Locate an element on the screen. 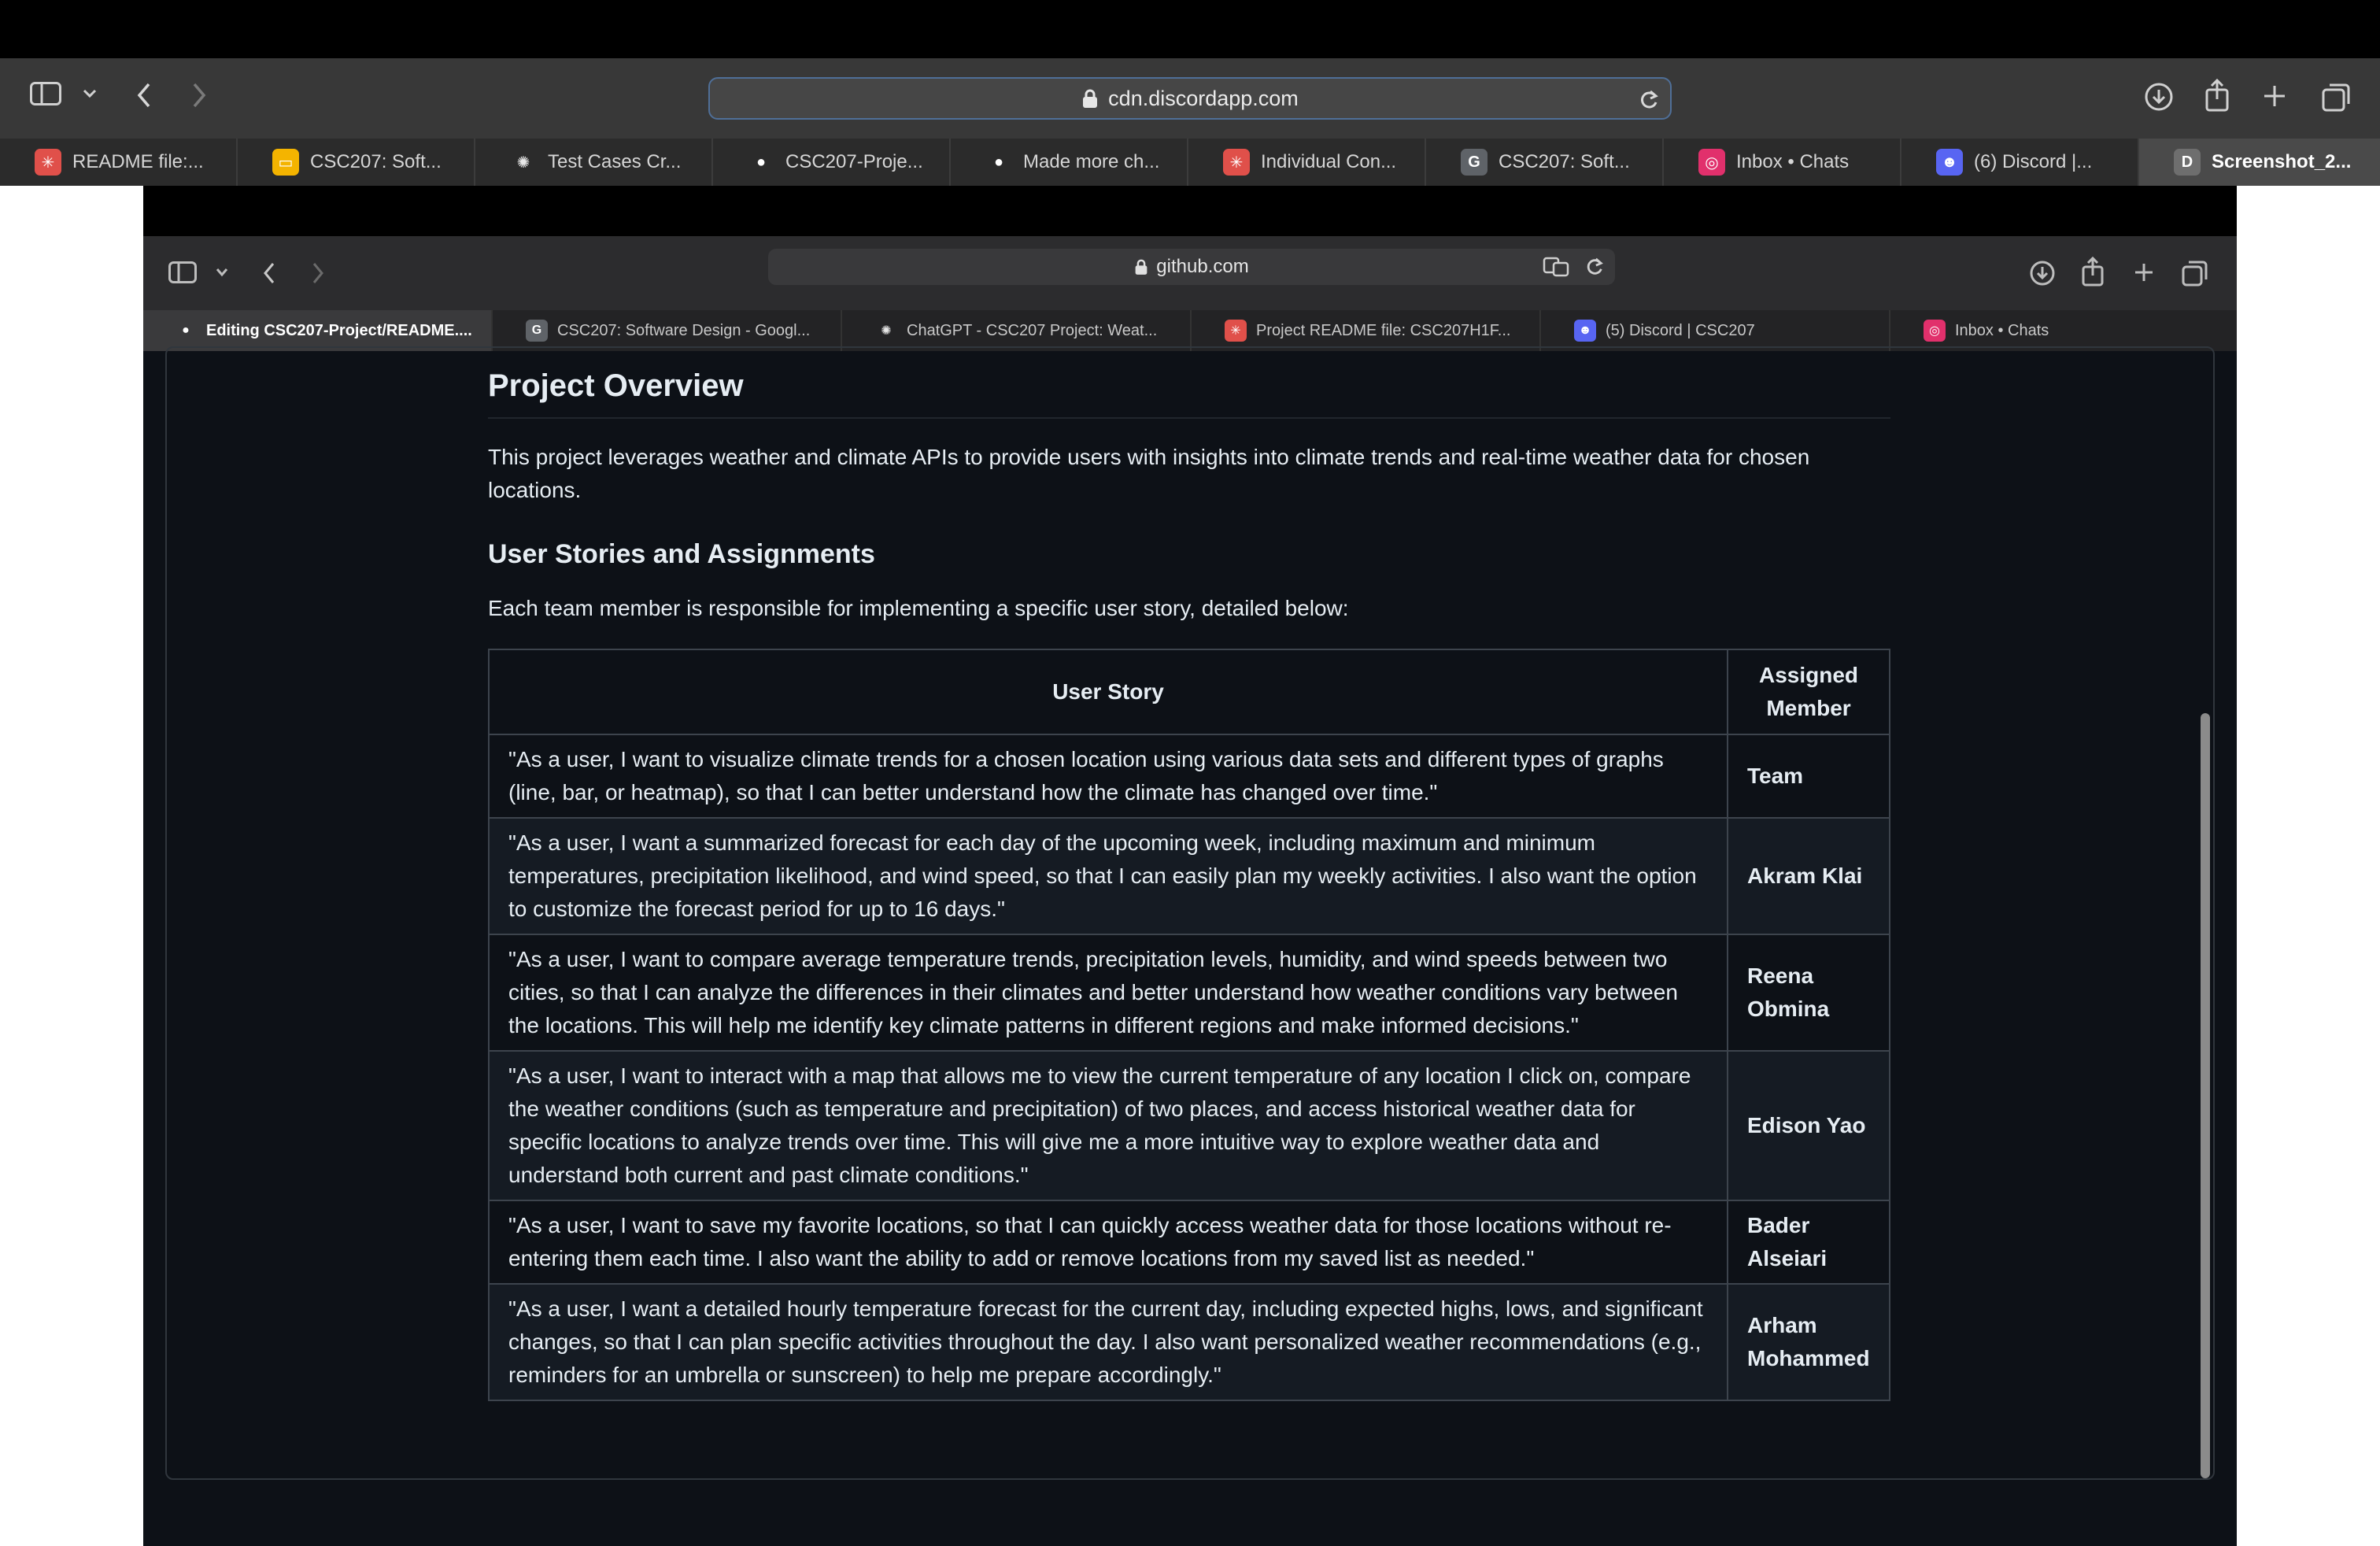  assigned-member-cell: Arham Mohammed is located at coordinates (1808, 1342).